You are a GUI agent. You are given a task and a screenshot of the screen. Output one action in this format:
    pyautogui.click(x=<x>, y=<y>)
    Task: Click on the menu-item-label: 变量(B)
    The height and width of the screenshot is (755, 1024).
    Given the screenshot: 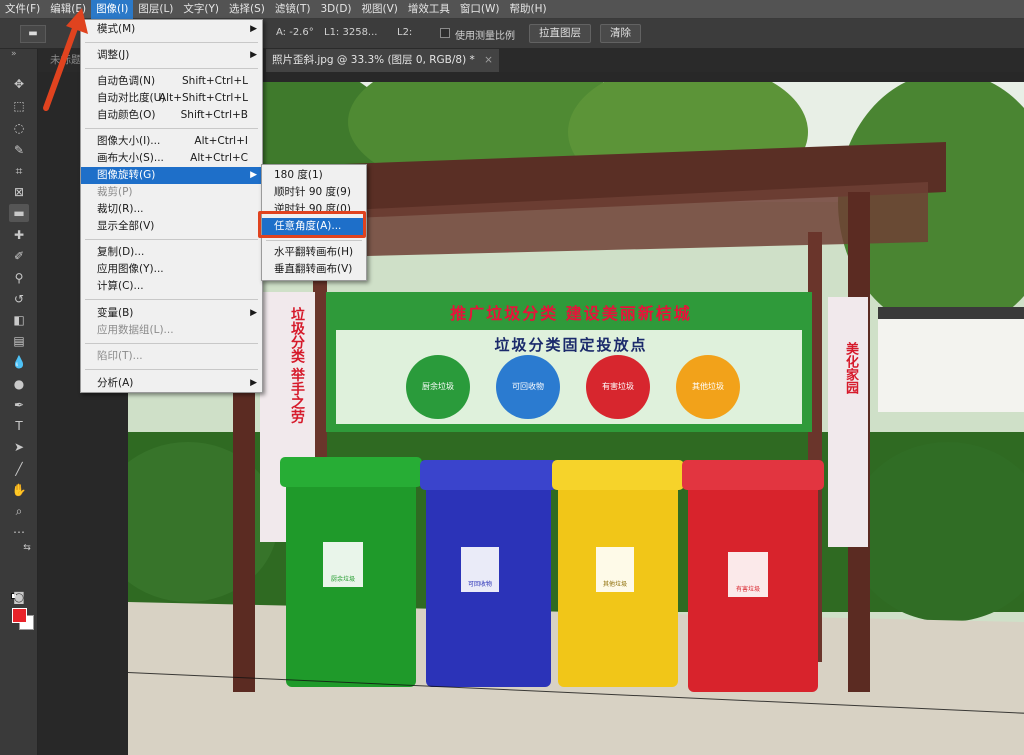 What is the action you would take?
    pyautogui.click(x=115, y=313)
    